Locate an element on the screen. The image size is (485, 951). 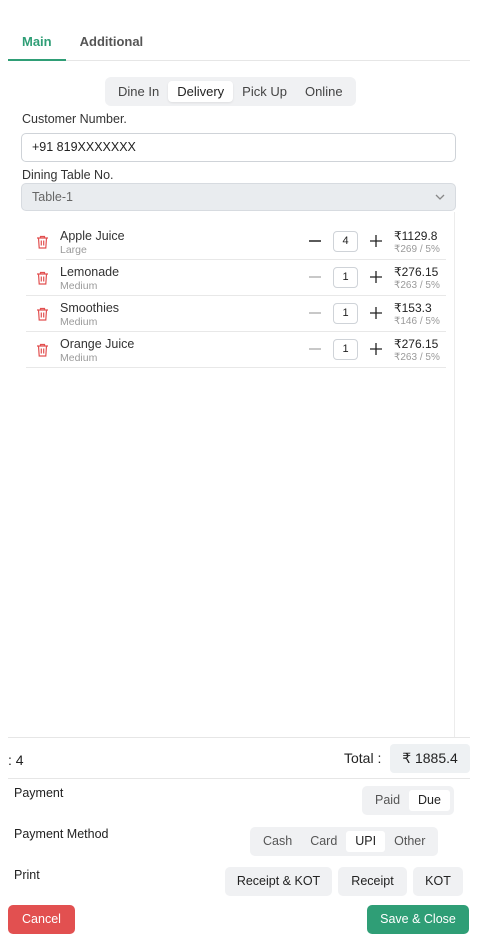
print-receipt-kot-button: Receipt & KOT is located at coordinates (278, 881).